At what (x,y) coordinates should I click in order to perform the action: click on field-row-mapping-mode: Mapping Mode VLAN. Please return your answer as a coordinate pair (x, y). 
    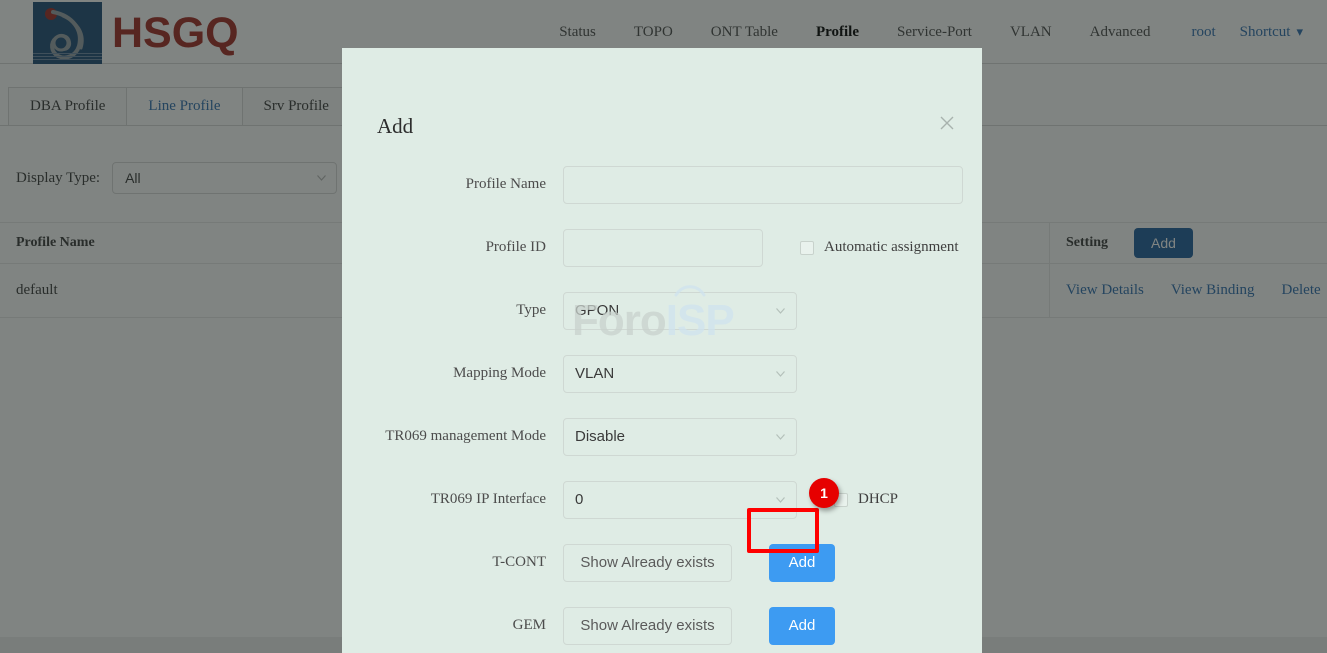
    Looking at the image, I should click on (662, 373).